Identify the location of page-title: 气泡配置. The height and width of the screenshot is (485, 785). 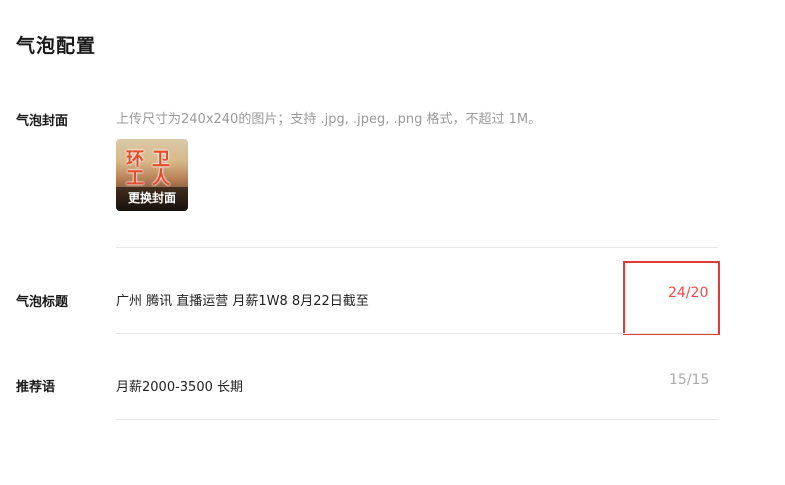
(56, 46).